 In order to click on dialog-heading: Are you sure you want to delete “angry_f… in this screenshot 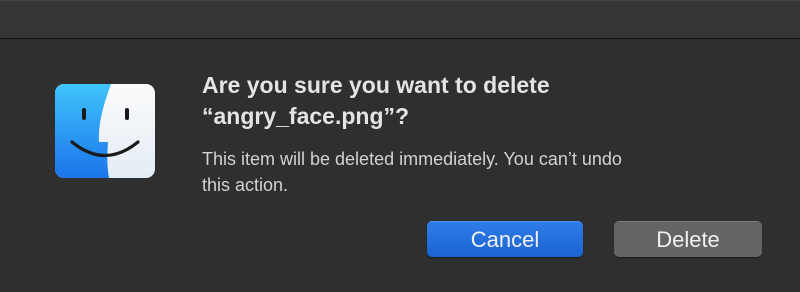, I will do `click(482, 101)`.